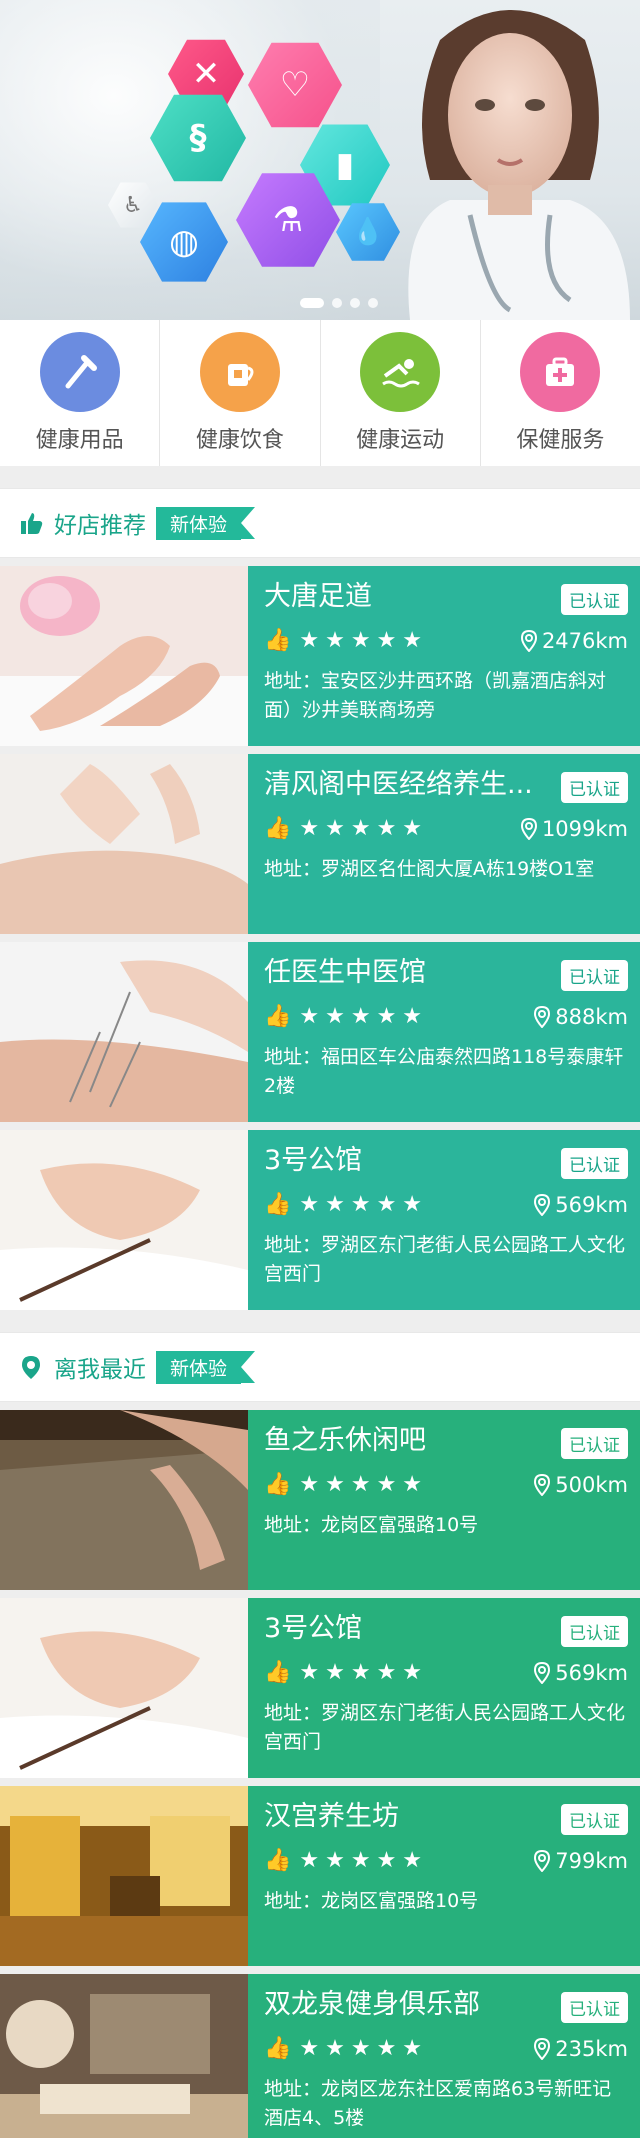 The height and width of the screenshot is (2138, 640). What do you see at coordinates (372, 2004) in the screenshot?
I see `shop-name: 双龙泉健身俱乐部` at bounding box center [372, 2004].